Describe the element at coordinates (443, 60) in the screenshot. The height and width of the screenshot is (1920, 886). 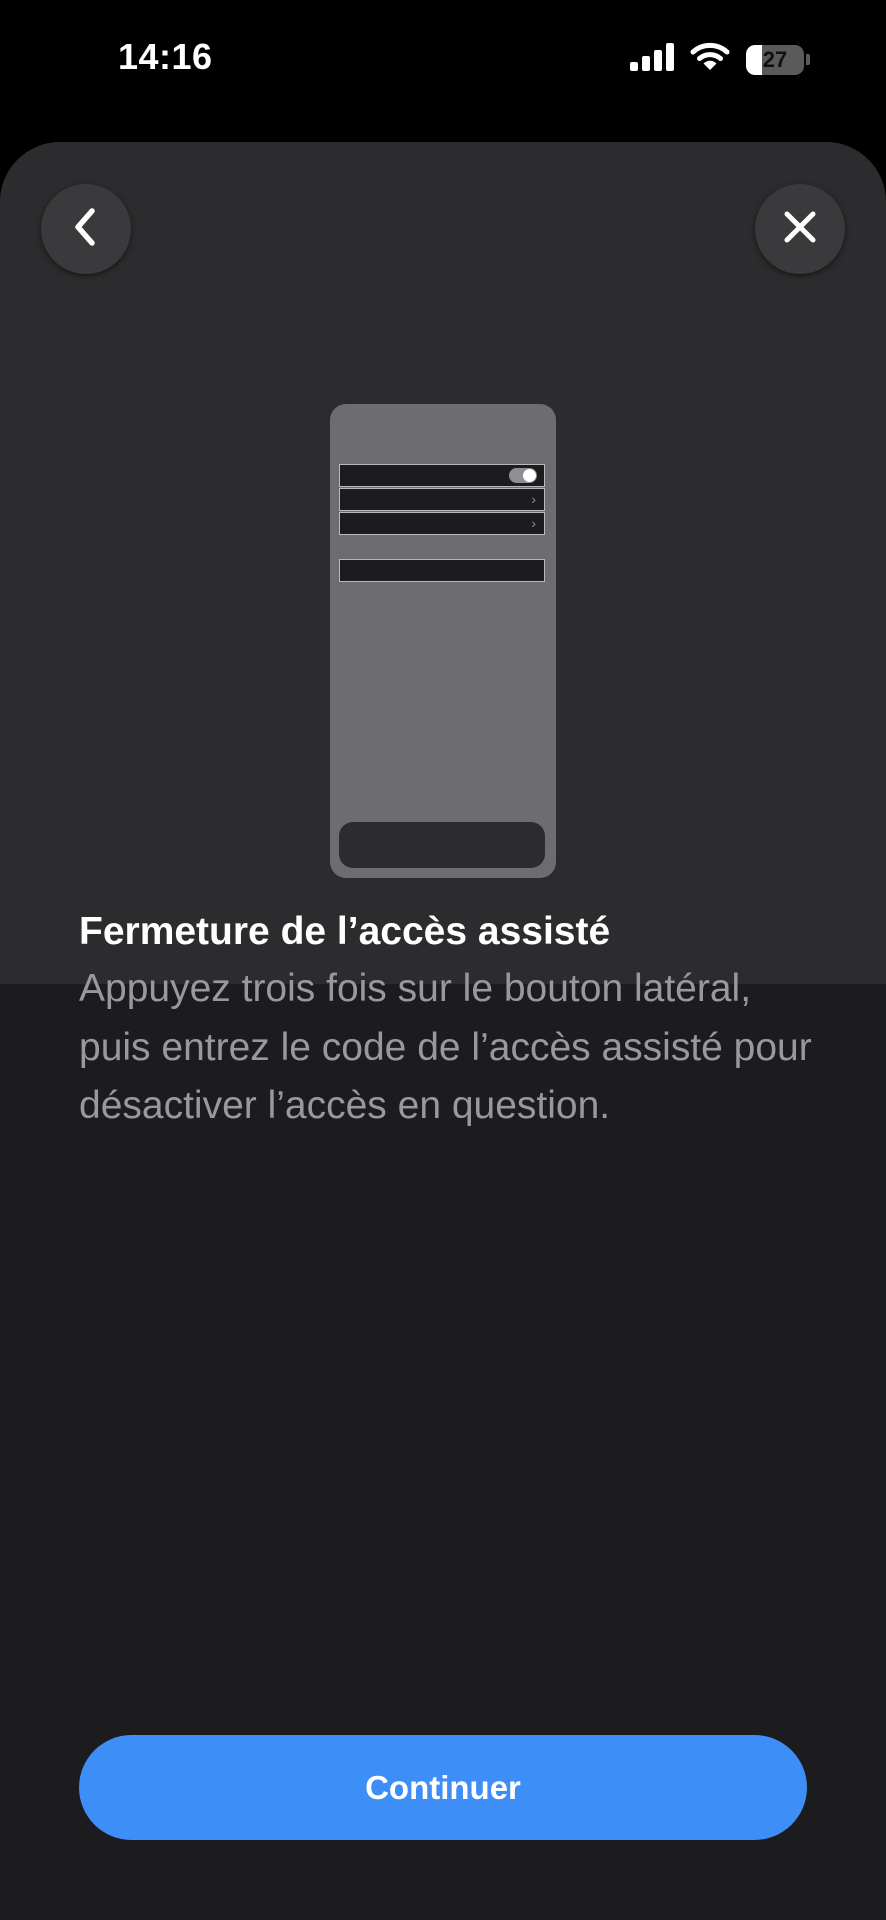
I see `status-bar: 14:16 27` at that location.